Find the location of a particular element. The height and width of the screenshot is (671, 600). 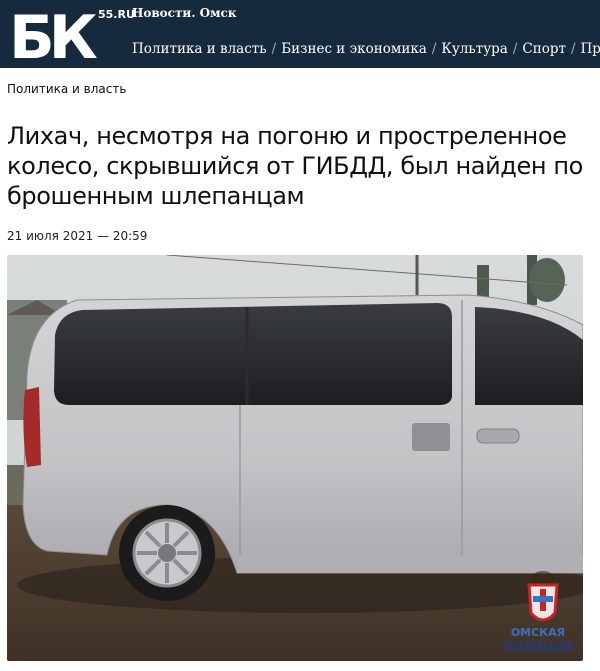

police-watermark: ОМСКАЯ ПОЛИЦИЯ is located at coordinates (538, 614).